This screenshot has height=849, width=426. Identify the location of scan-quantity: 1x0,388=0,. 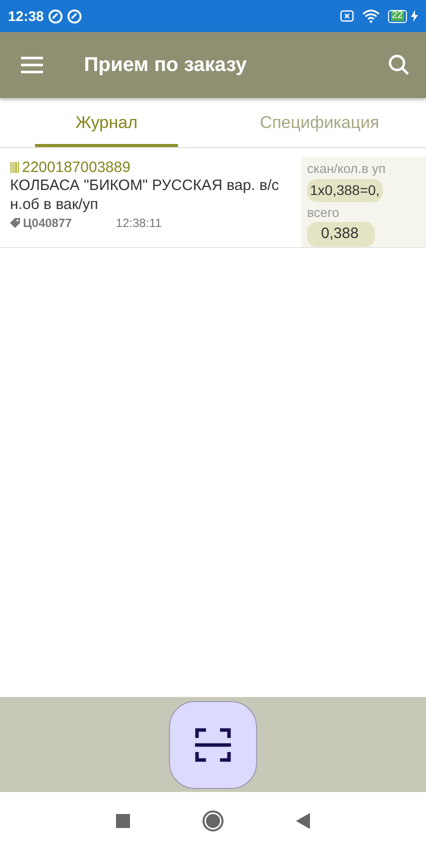
(345, 190).